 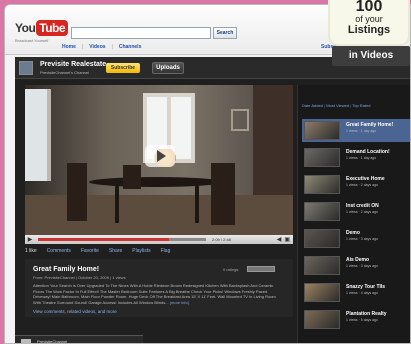 I want to click on sidebar-video-title: Demo, so click(x=353, y=233).